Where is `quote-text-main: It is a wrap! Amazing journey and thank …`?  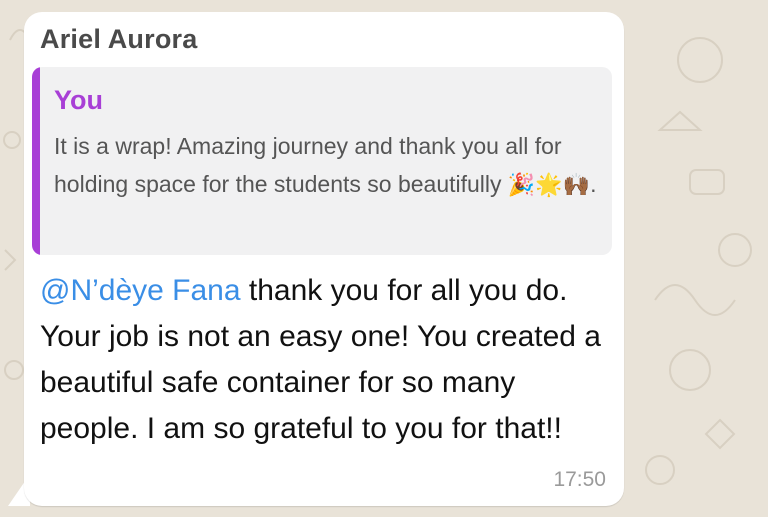 quote-text-main: It is a wrap! Amazing journey and thank … is located at coordinates (308, 165).